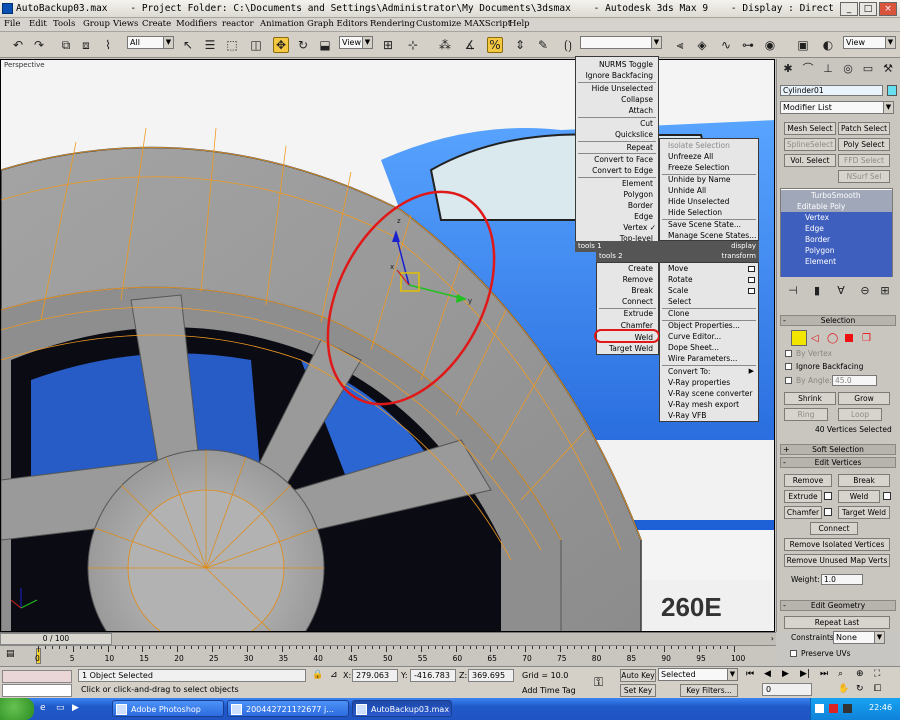 This screenshot has height=720, width=900. Describe the element at coordinates (38, 24) in the screenshot. I see `menu-edit: Edit` at that location.